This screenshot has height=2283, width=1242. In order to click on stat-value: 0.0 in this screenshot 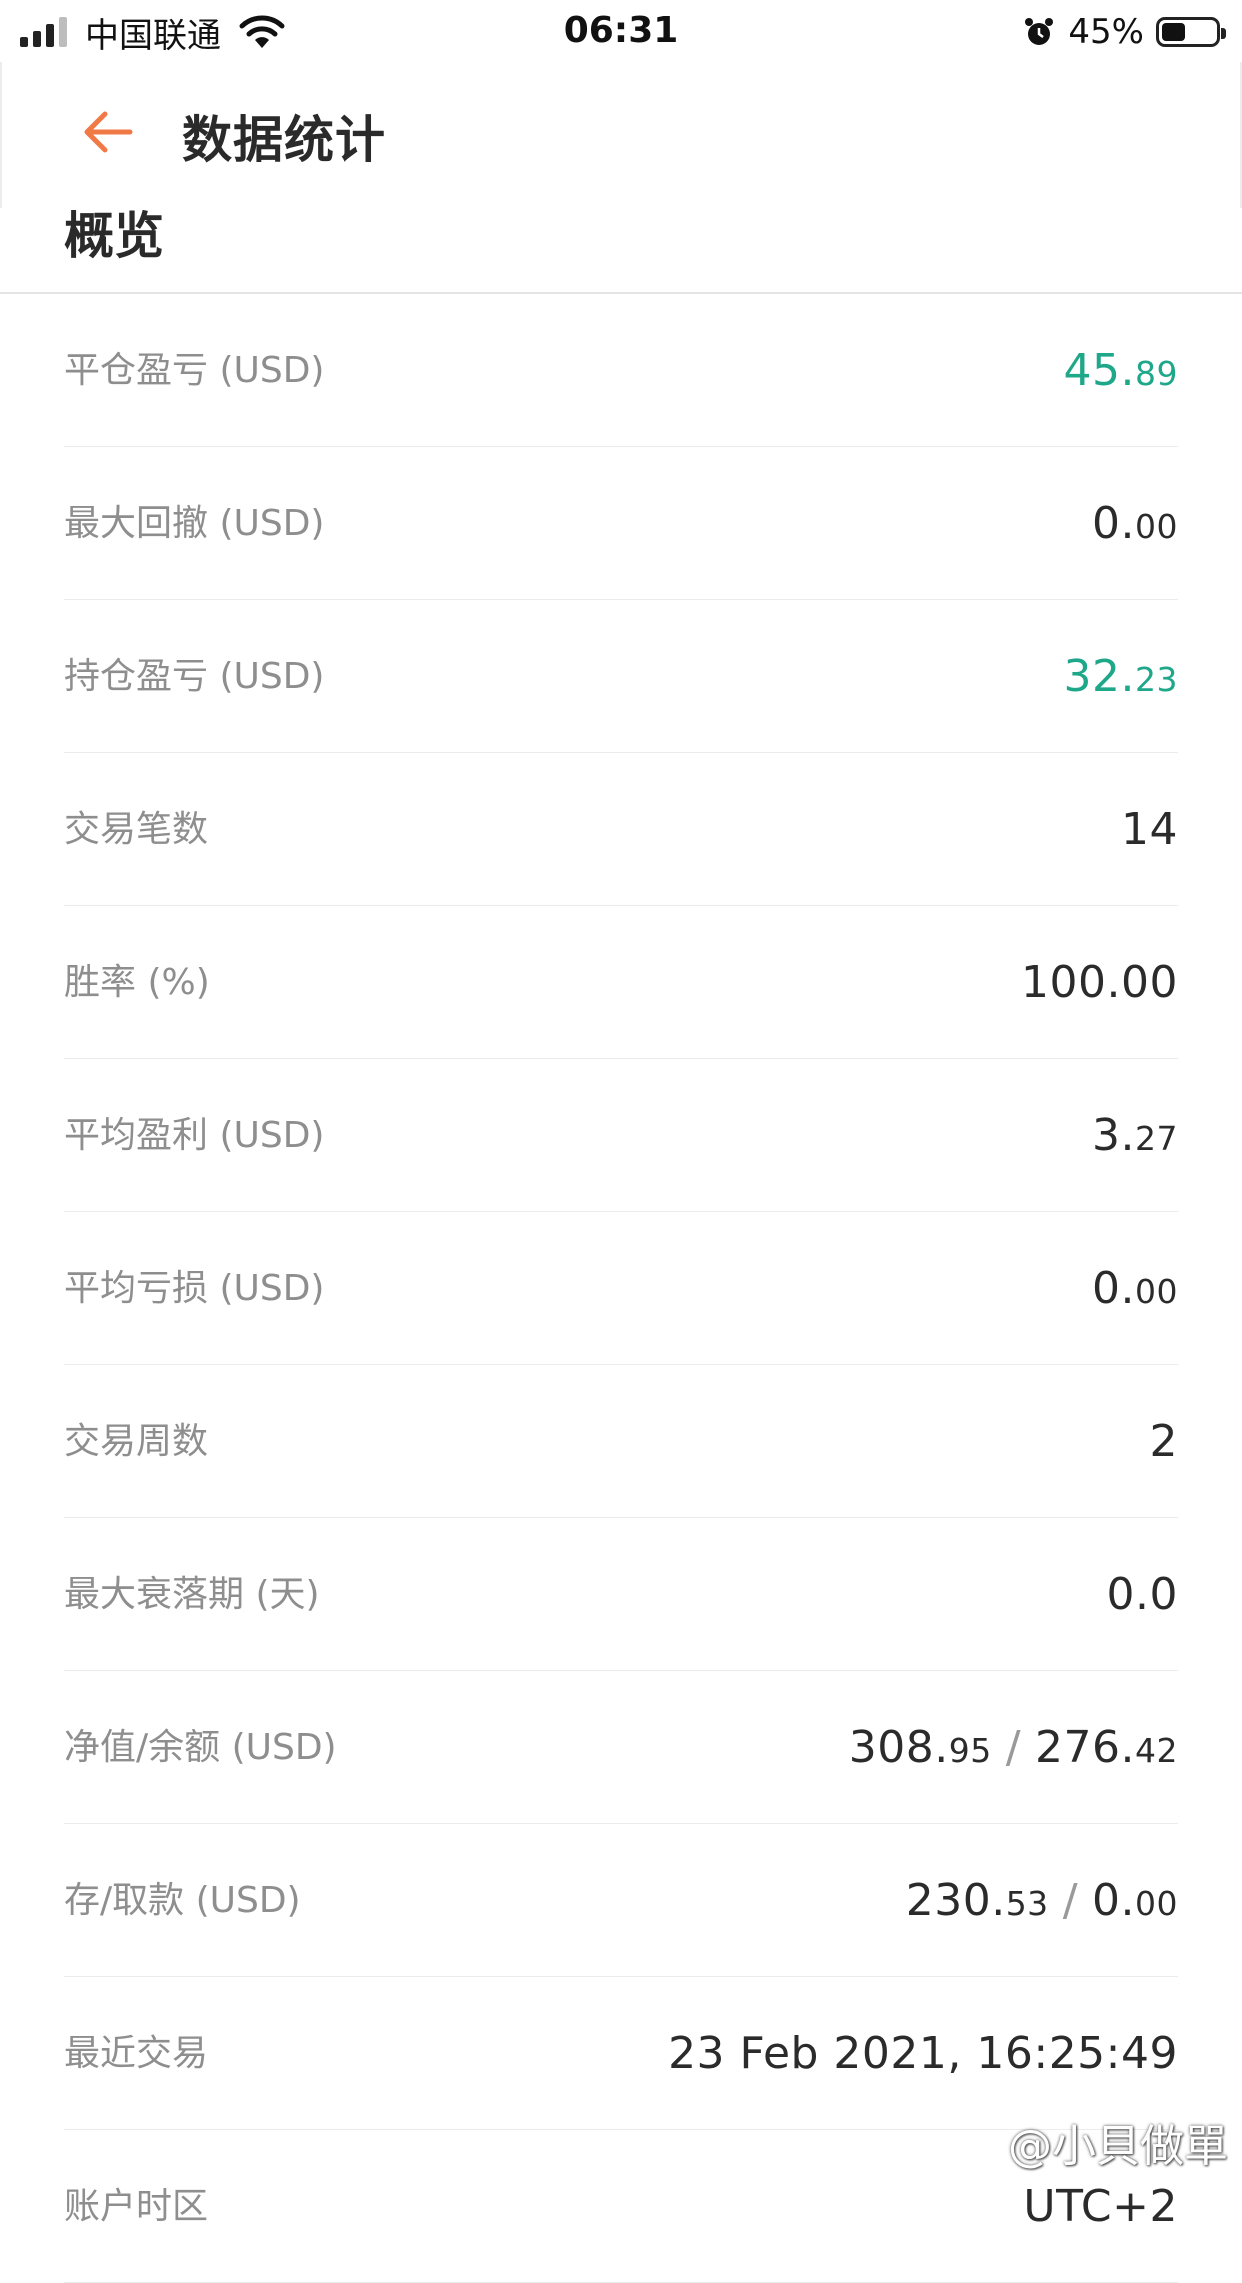, I will do `click(1142, 1594)`.